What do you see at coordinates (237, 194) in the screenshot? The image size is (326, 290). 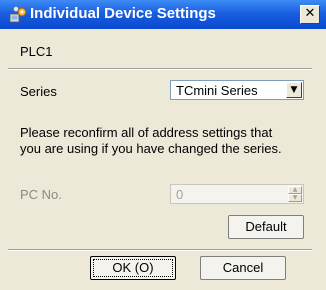 I see `pc-no-spinner: 0 ▲ ▼` at bounding box center [237, 194].